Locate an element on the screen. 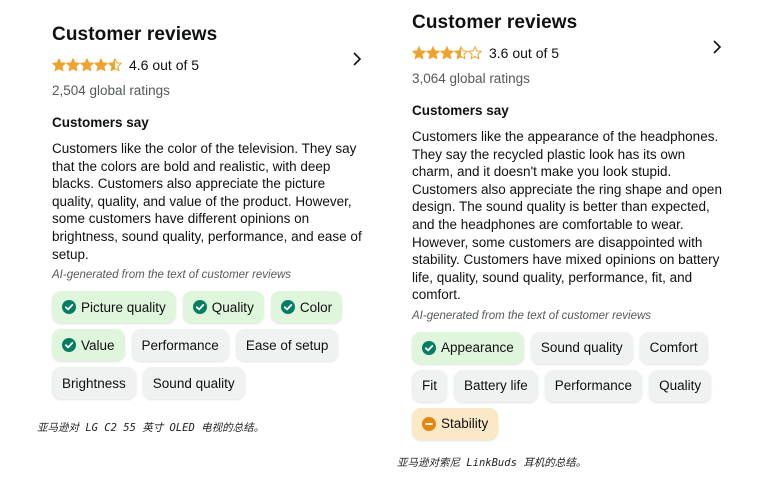 The image size is (784, 482). aspect-chip-label: Comfort is located at coordinates (673, 348).